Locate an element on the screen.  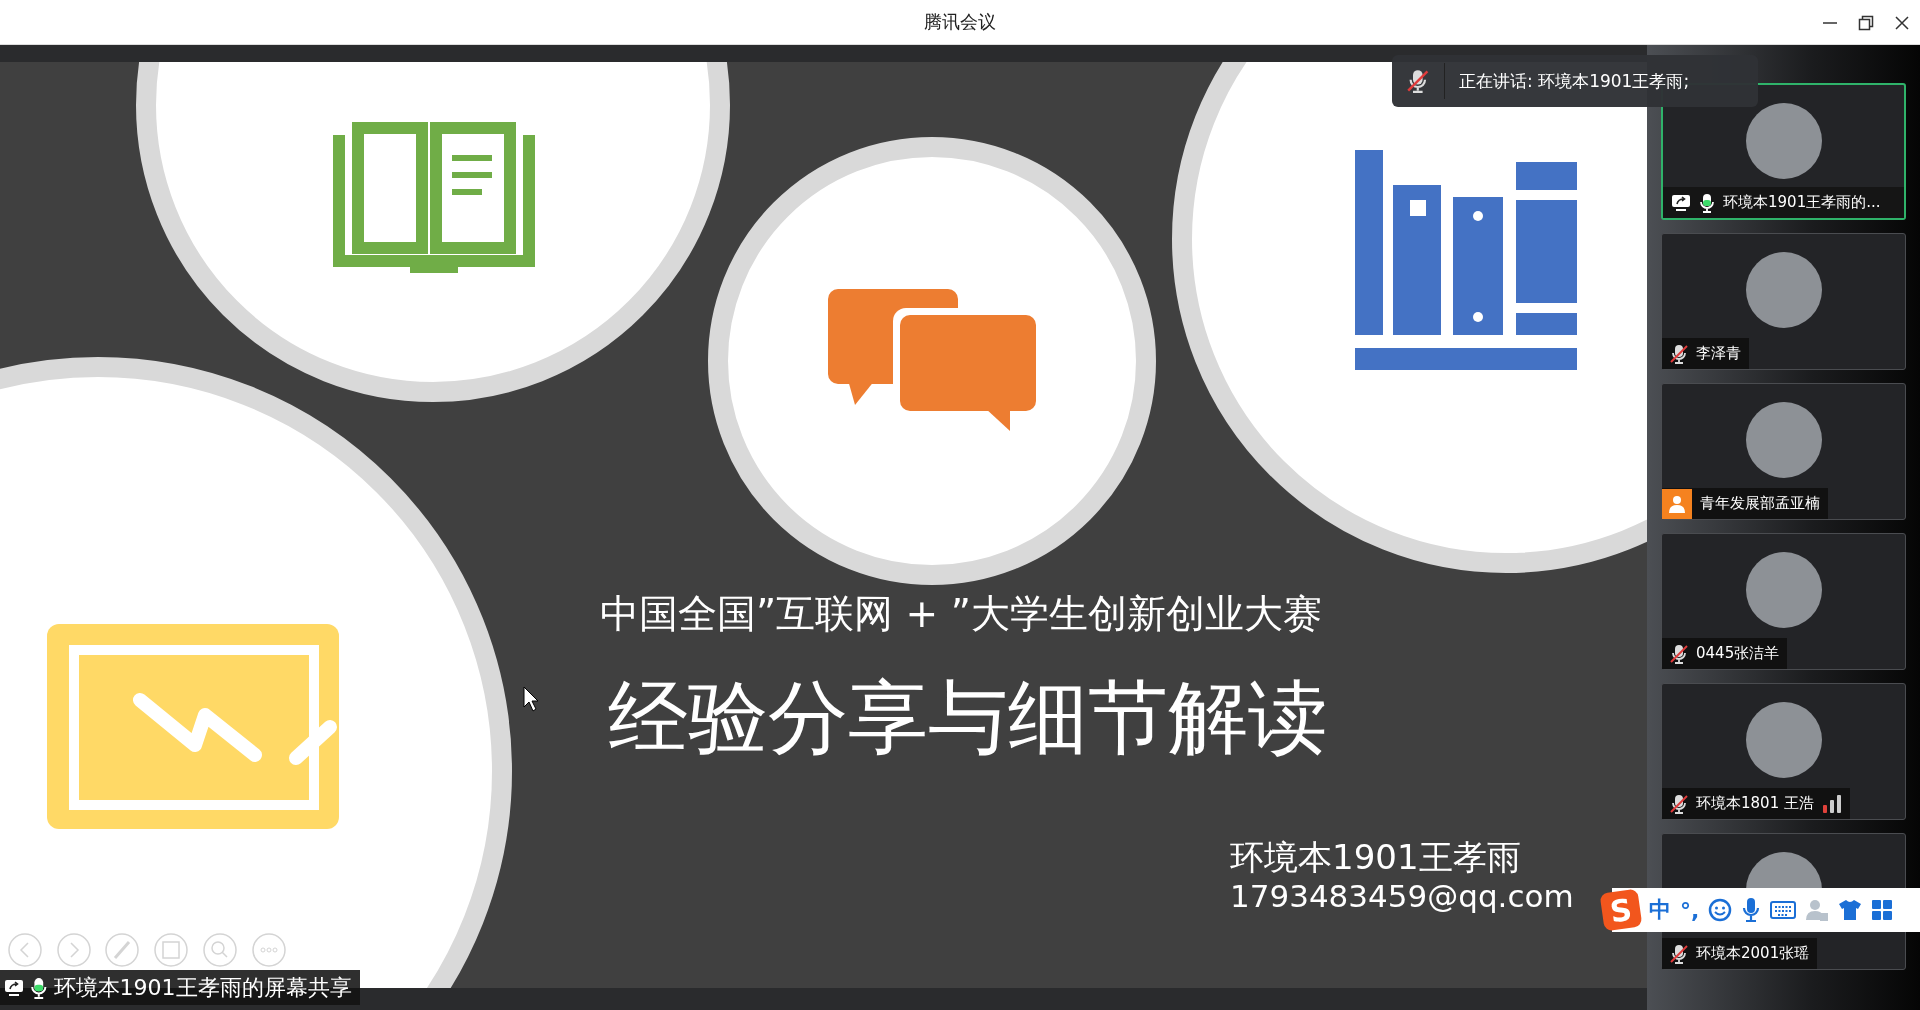
participant-name: 李泽青 is located at coordinates (1718, 353).